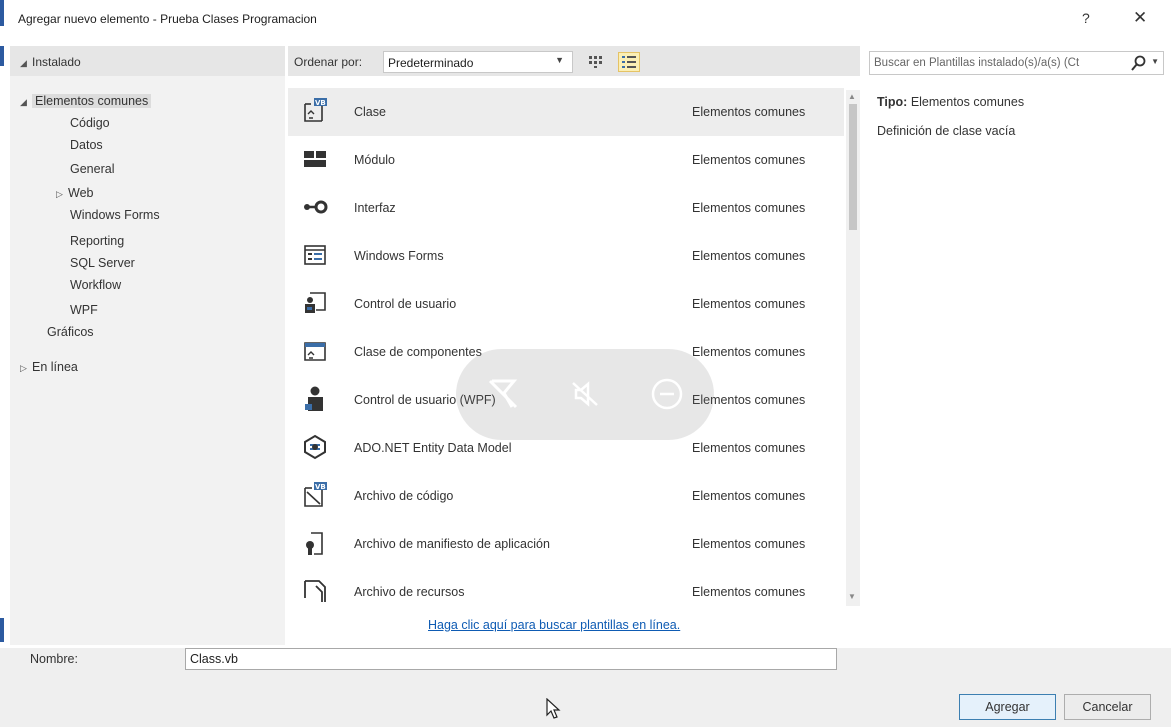  Describe the element at coordinates (566, 304) in the screenshot. I see `template-row-user-control: Control de usuario Elementos comunes` at that location.